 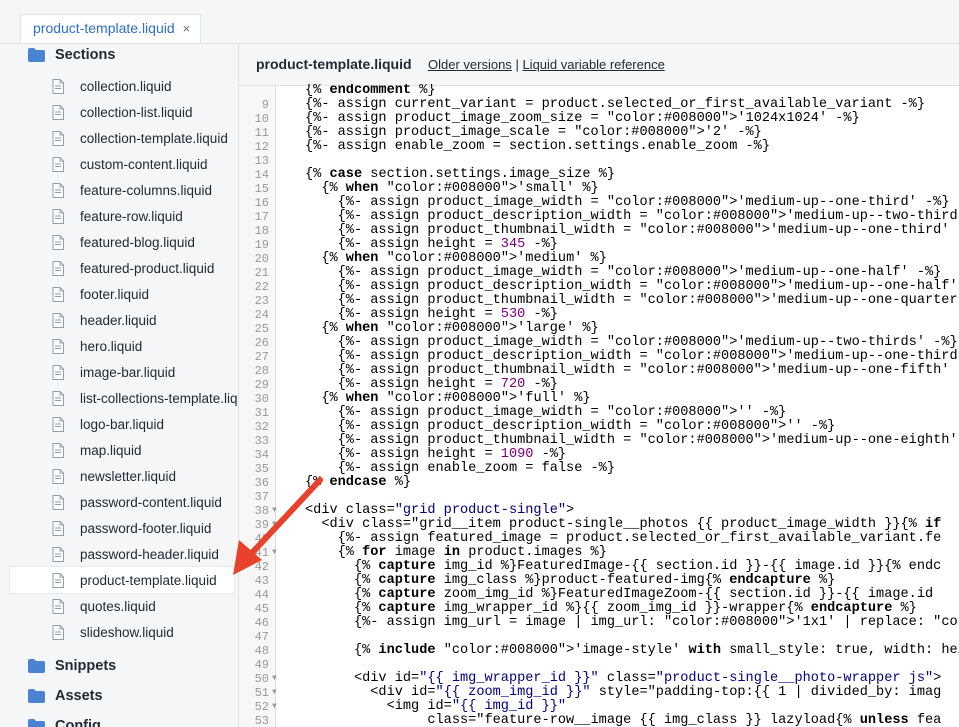 I want to click on sidebar-item-label: password-content.liquid, so click(x=151, y=502).